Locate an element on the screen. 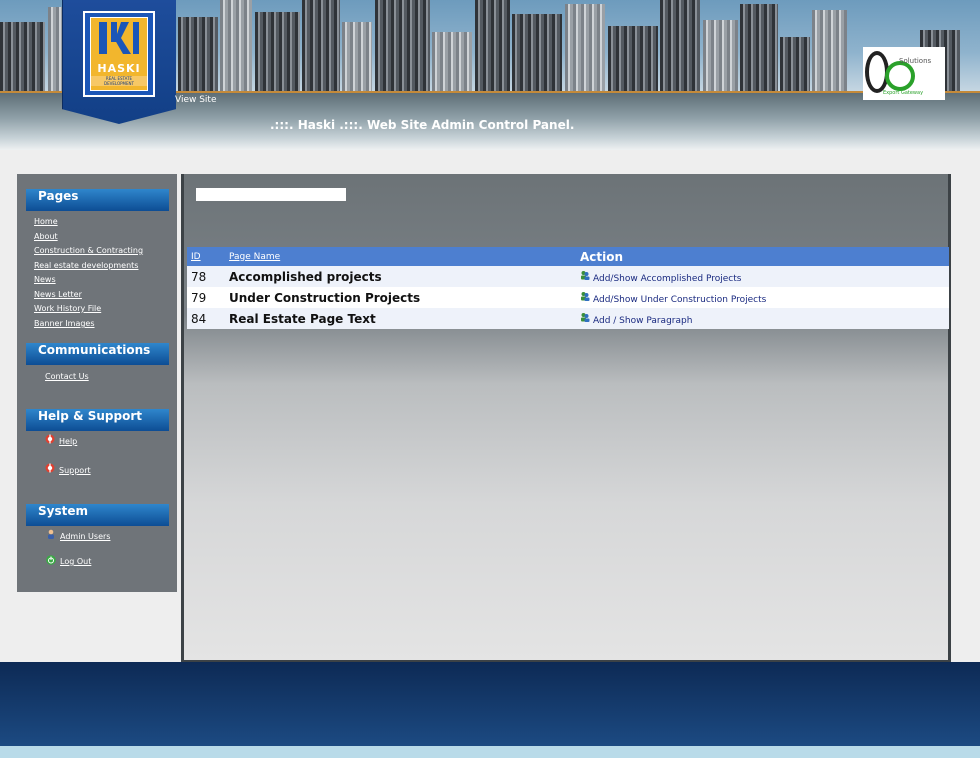 This screenshot has height=758, width=980. sidebar-section-pages: Pages is located at coordinates (97, 200).